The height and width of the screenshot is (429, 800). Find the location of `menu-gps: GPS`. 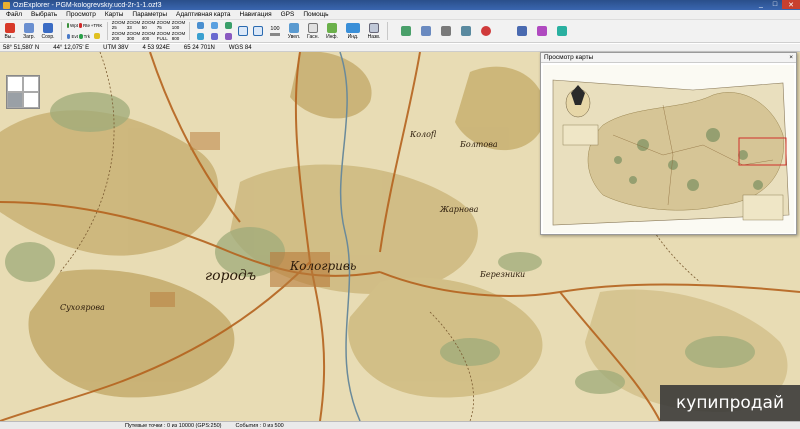

menu-gps: GPS is located at coordinates (288, 14).